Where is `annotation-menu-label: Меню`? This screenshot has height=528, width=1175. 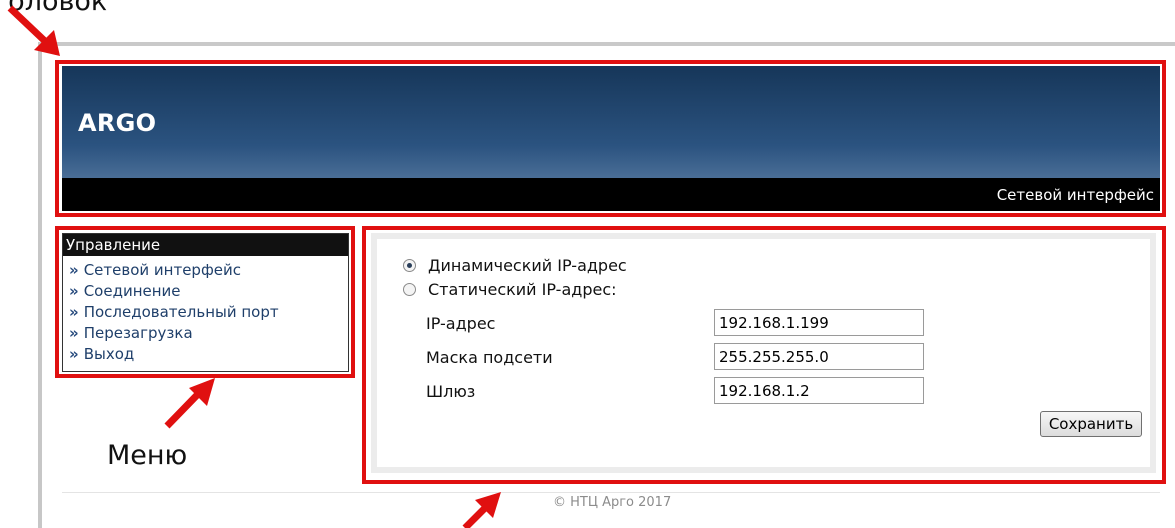
annotation-menu-label: Меню is located at coordinates (147, 455).